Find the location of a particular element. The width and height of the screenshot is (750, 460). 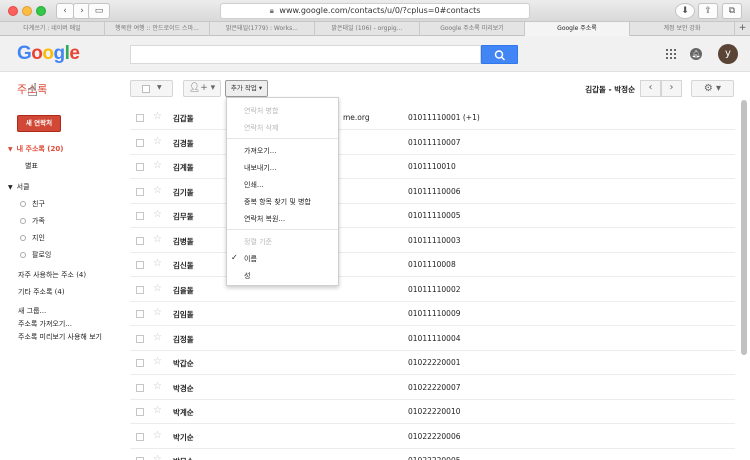

zoom-window-button is located at coordinates (41, 11).